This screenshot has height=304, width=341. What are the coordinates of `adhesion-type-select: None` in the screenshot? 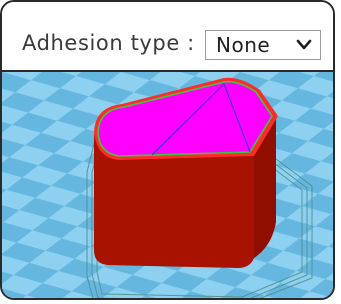 It's located at (263, 45).